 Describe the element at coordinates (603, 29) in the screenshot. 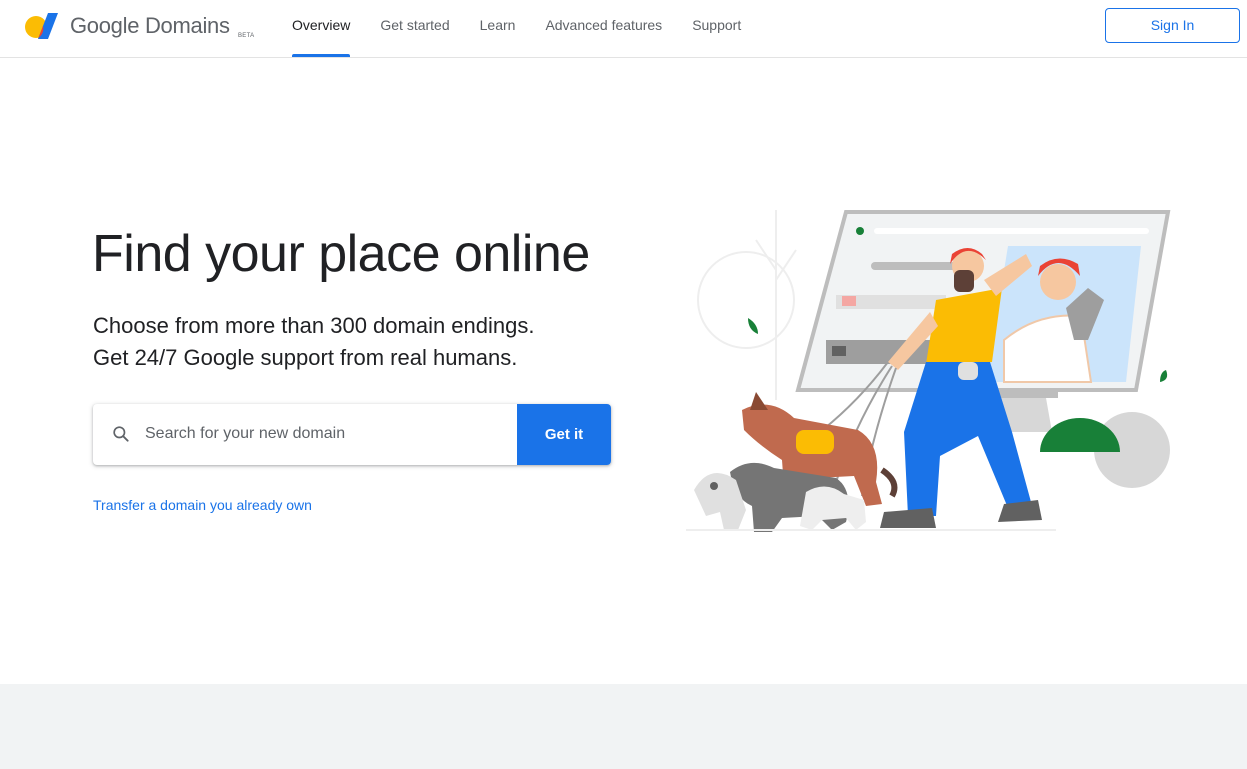

I see `nav-advanced-features: Advanced features` at that location.